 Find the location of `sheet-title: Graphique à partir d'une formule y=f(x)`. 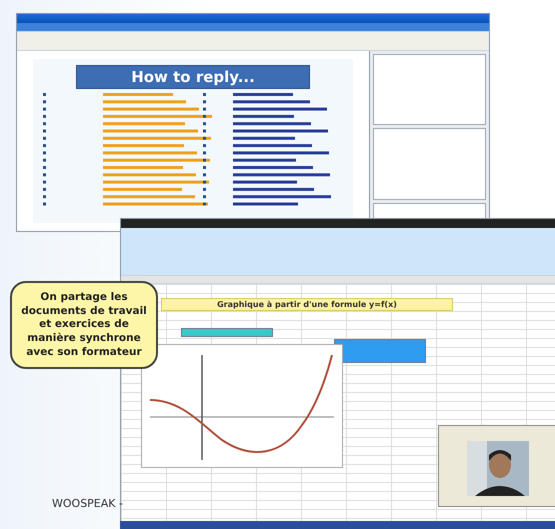

sheet-title: Graphique à partir d'une formule y=f(x) is located at coordinates (307, 304).